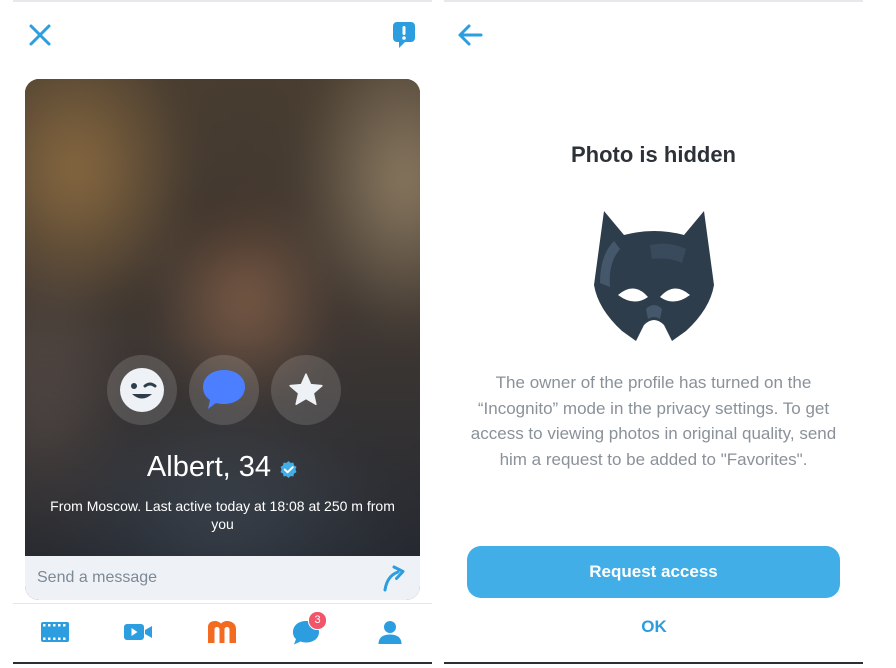 This screenshot has width=896, height=668. I want to click on wink-icon, so click(142, 390).